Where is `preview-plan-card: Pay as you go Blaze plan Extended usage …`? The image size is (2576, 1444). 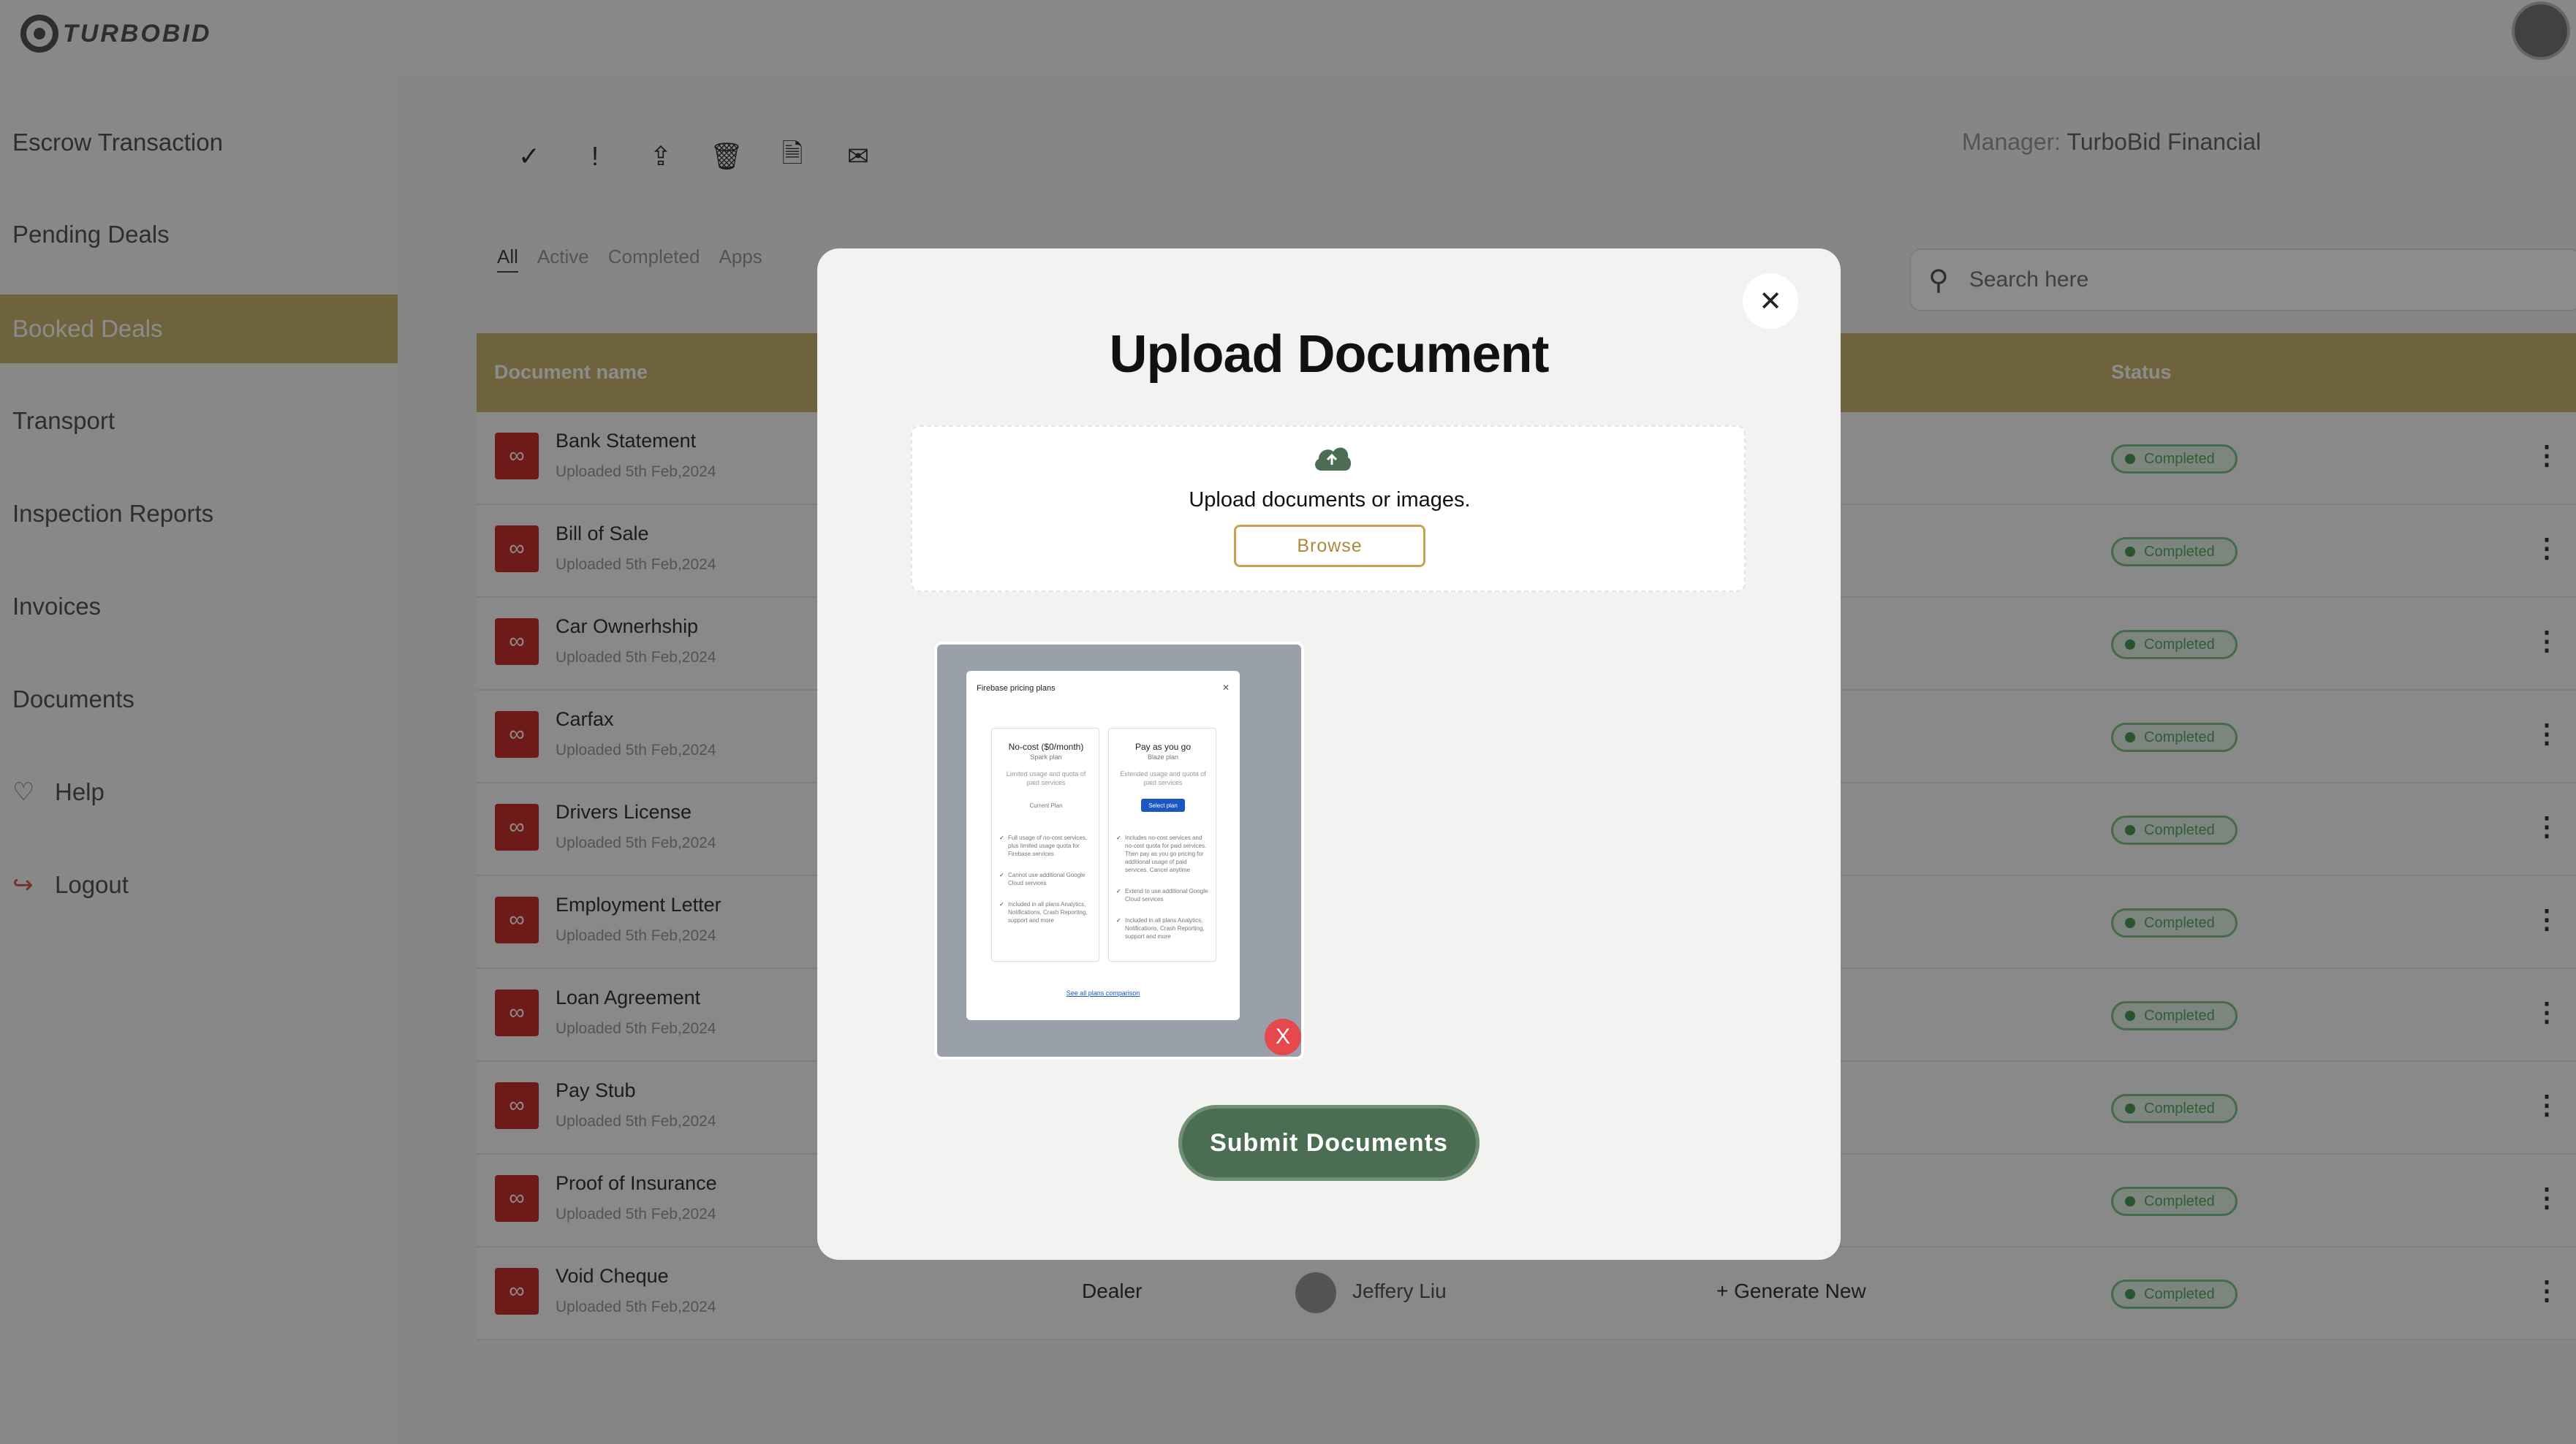 preview-plan-card: Pay as you go Blaze plan Extended usage … is located at coordinates (1162, 845).